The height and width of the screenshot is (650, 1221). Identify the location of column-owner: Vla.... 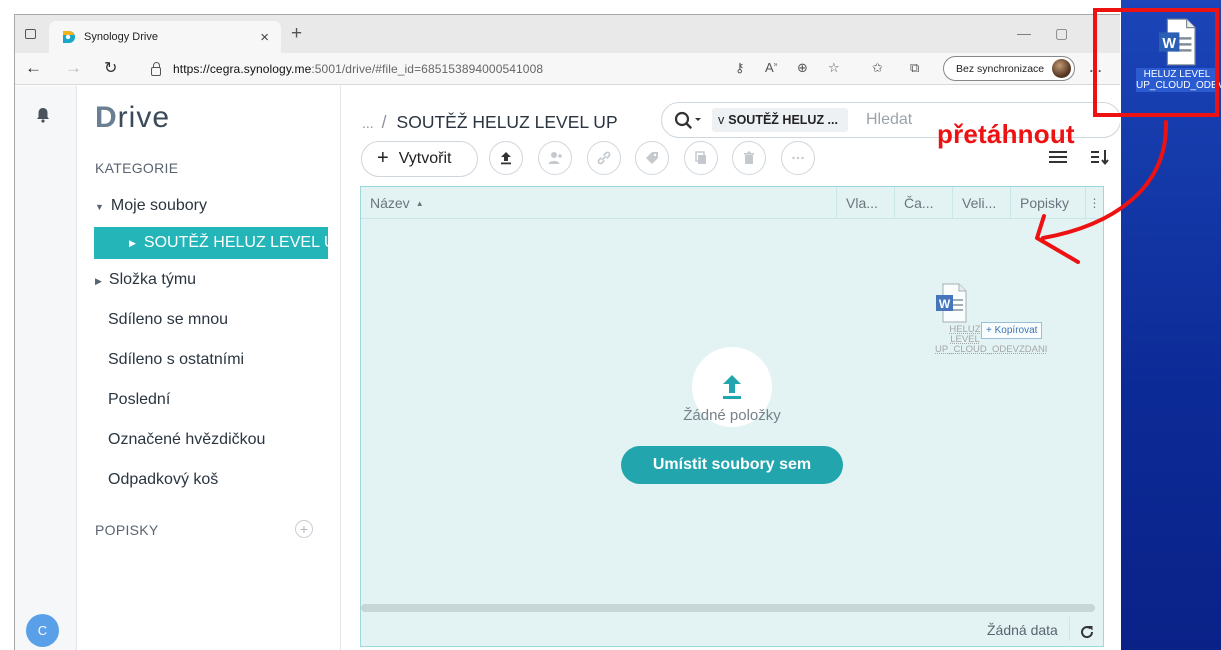
(865, 203).